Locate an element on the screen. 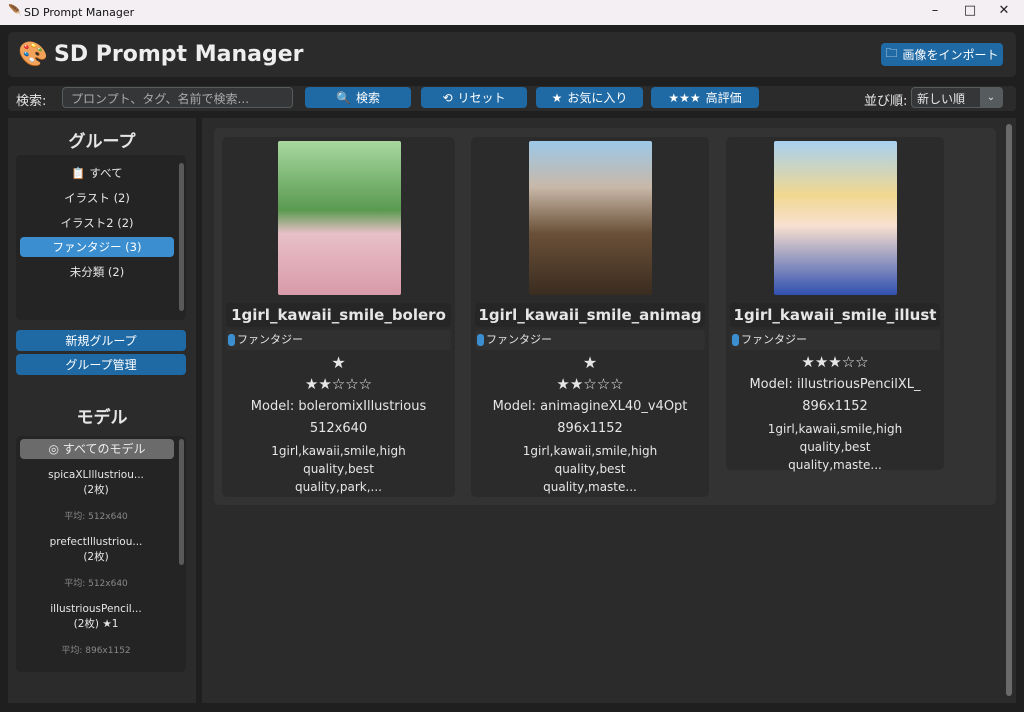 This screenshot has height=712, width=1024. reset-icon: ⟲ is located at coordinates (447, 97).